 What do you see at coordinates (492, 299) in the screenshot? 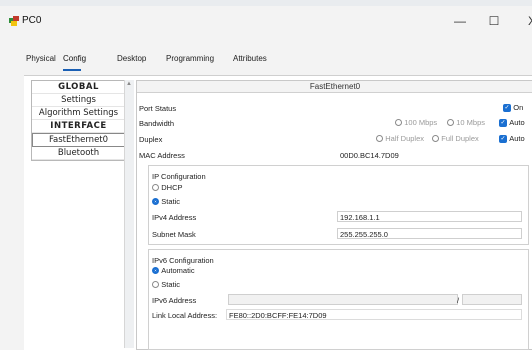
I see `ipv6-prefix-input` at bounding box center [492, 299].